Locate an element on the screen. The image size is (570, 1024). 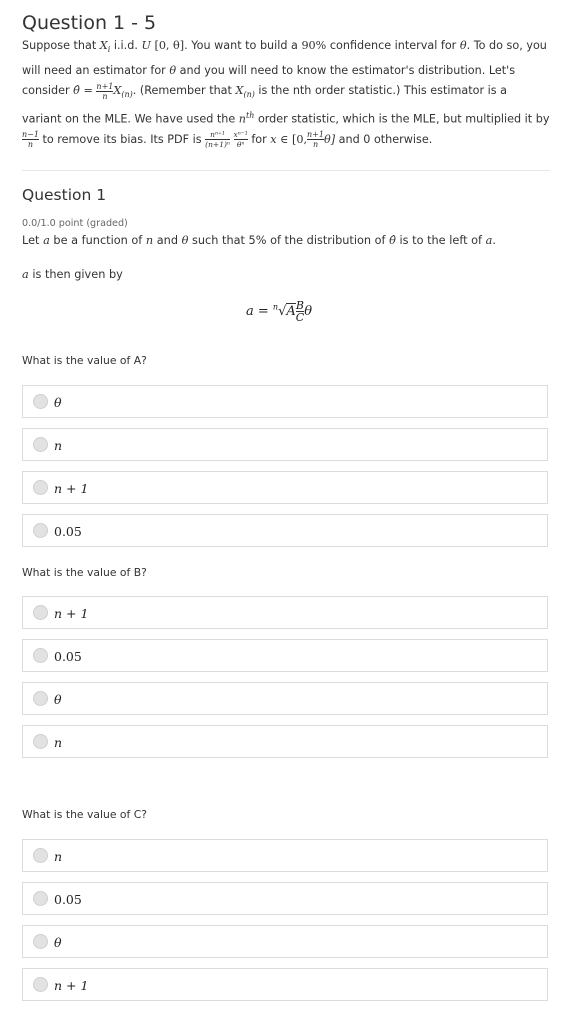
intro-text: and 0 otherwise. is located at coordinates (385, 139).